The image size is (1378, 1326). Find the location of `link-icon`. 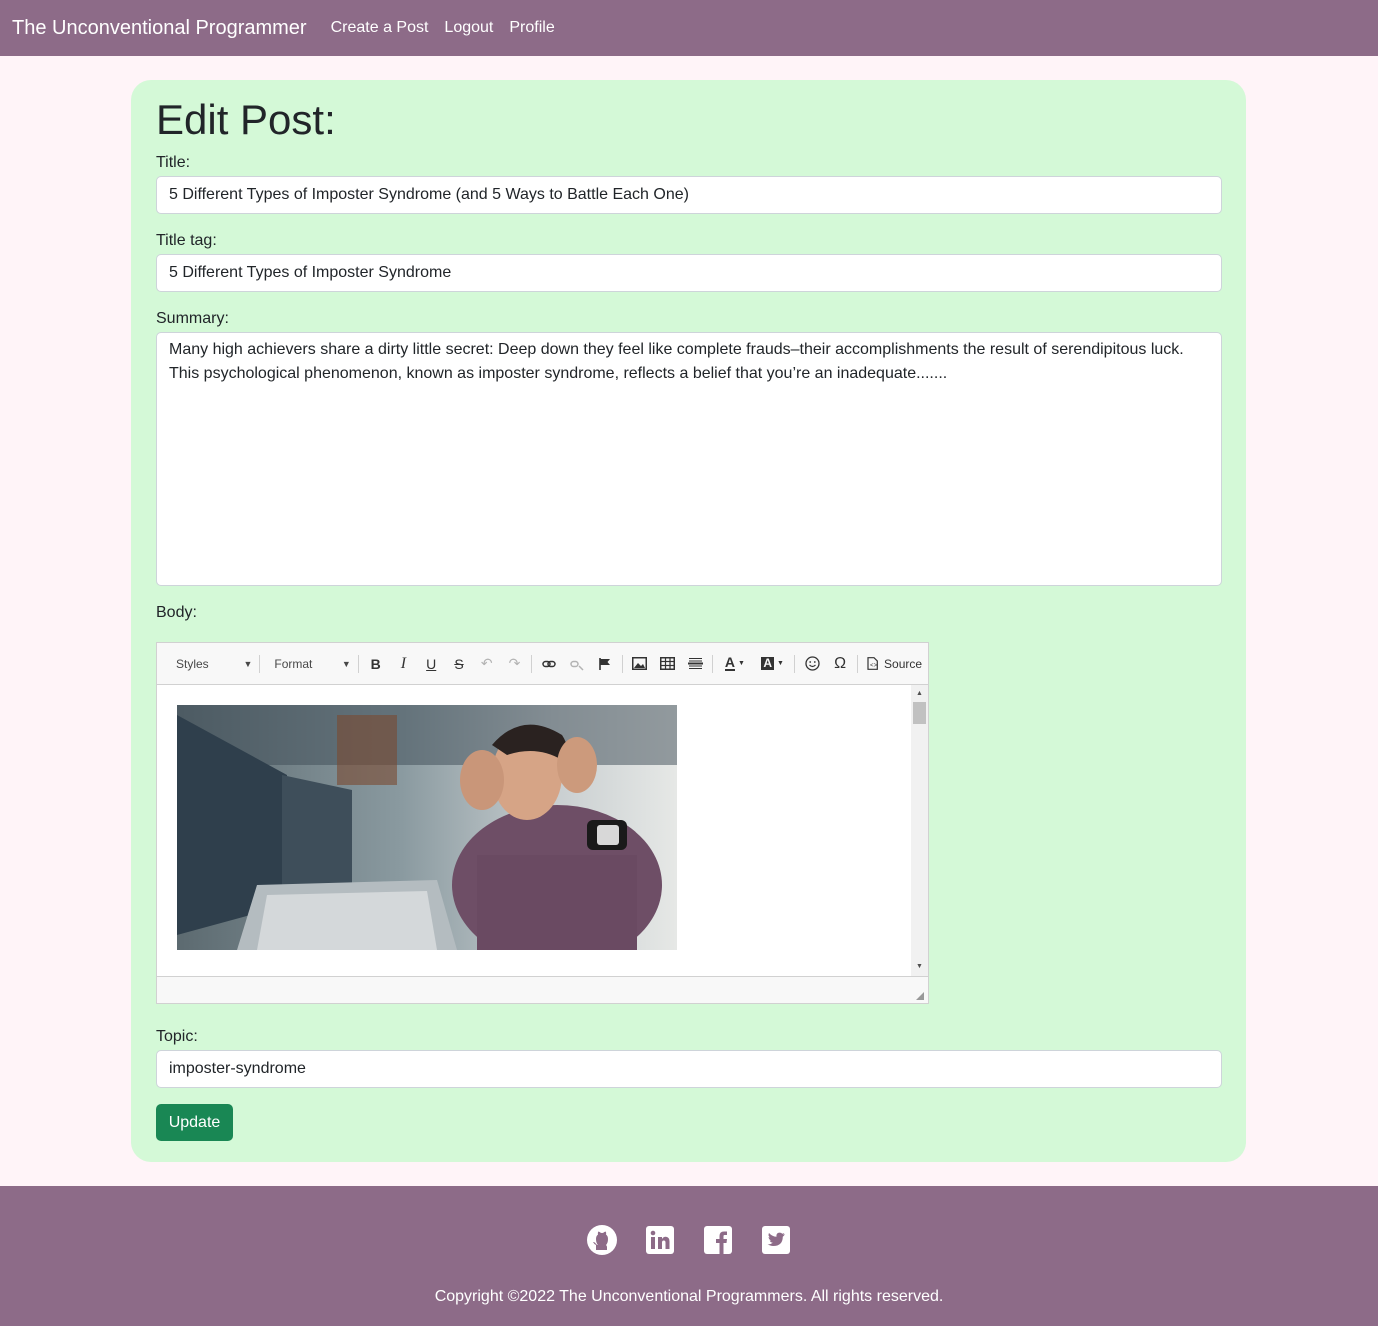

link-icon is located at coordinates (549, 664).